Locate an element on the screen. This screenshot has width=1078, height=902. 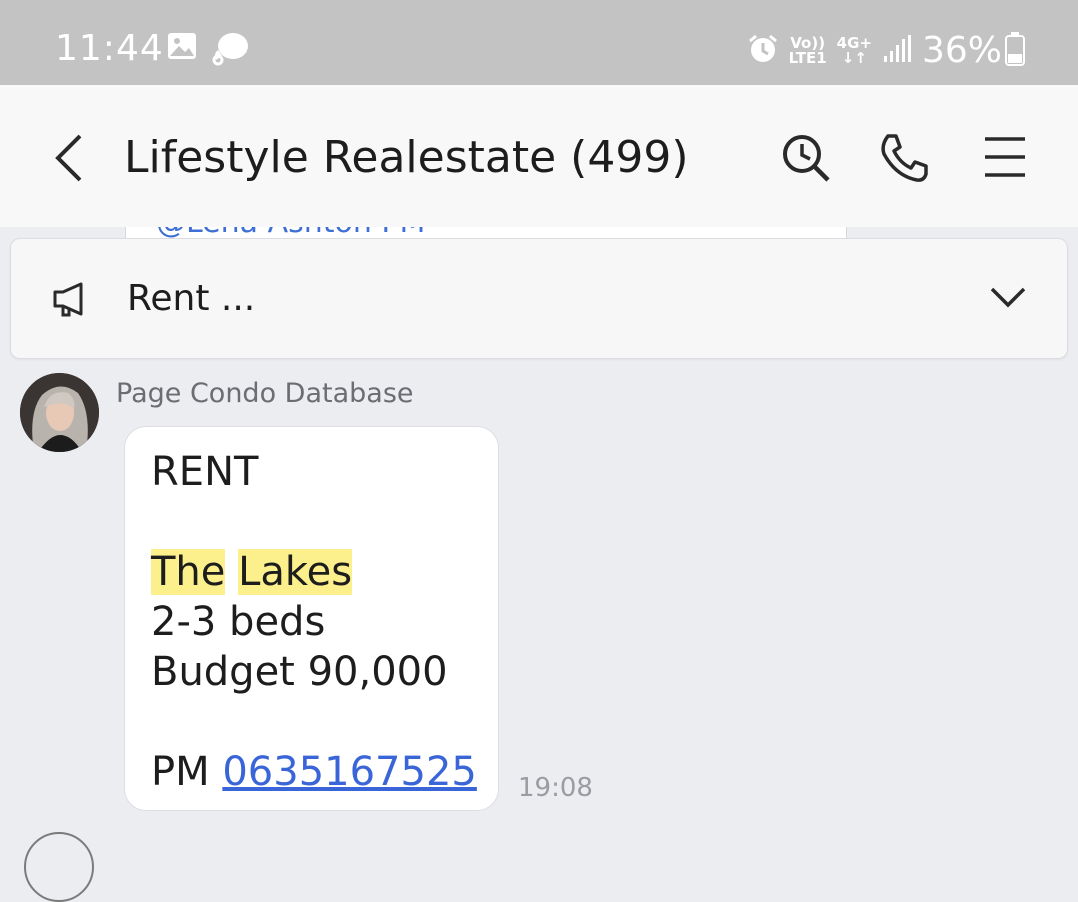
volte-indicator: Vo)) LTE1 is located at coordinates (807, 51).